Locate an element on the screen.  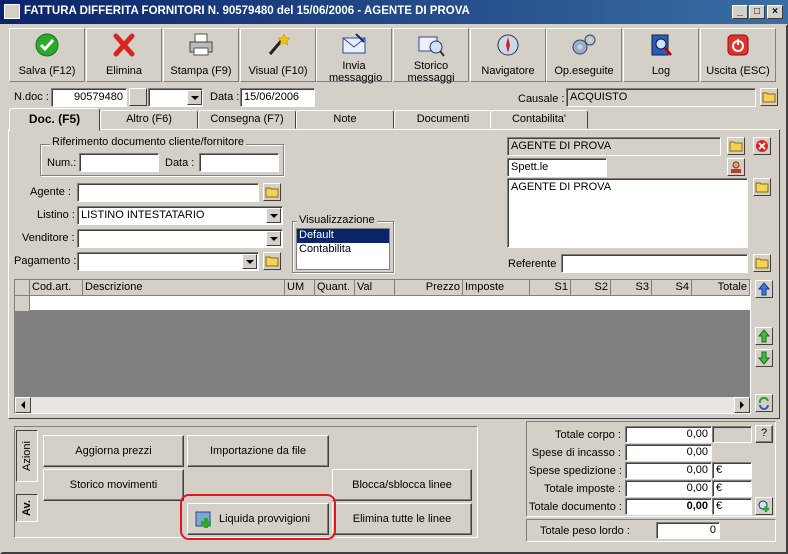
print-button: Stampa (F9) is located at coordinates (201, 55).